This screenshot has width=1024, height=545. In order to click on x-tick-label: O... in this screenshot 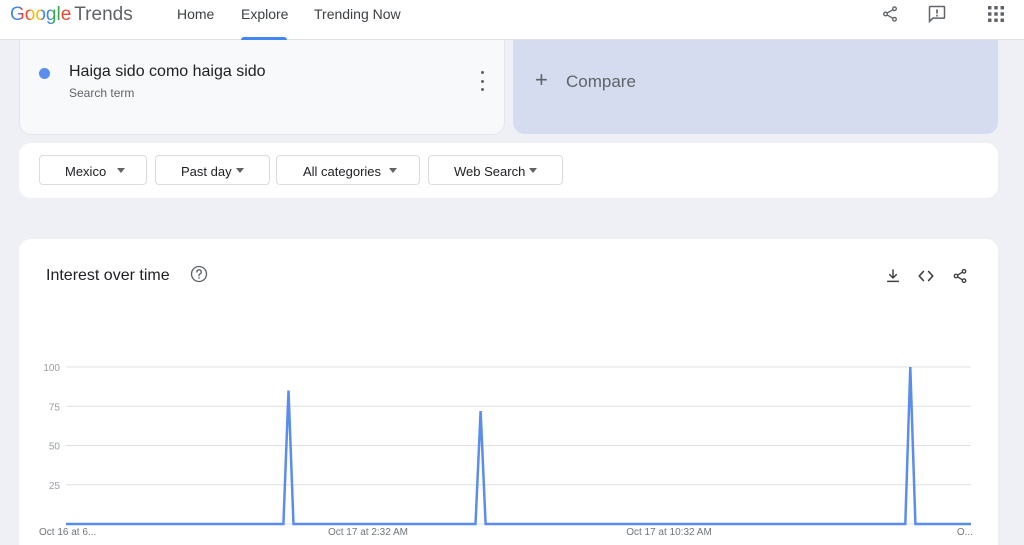, I will do `click(965, 532)`.